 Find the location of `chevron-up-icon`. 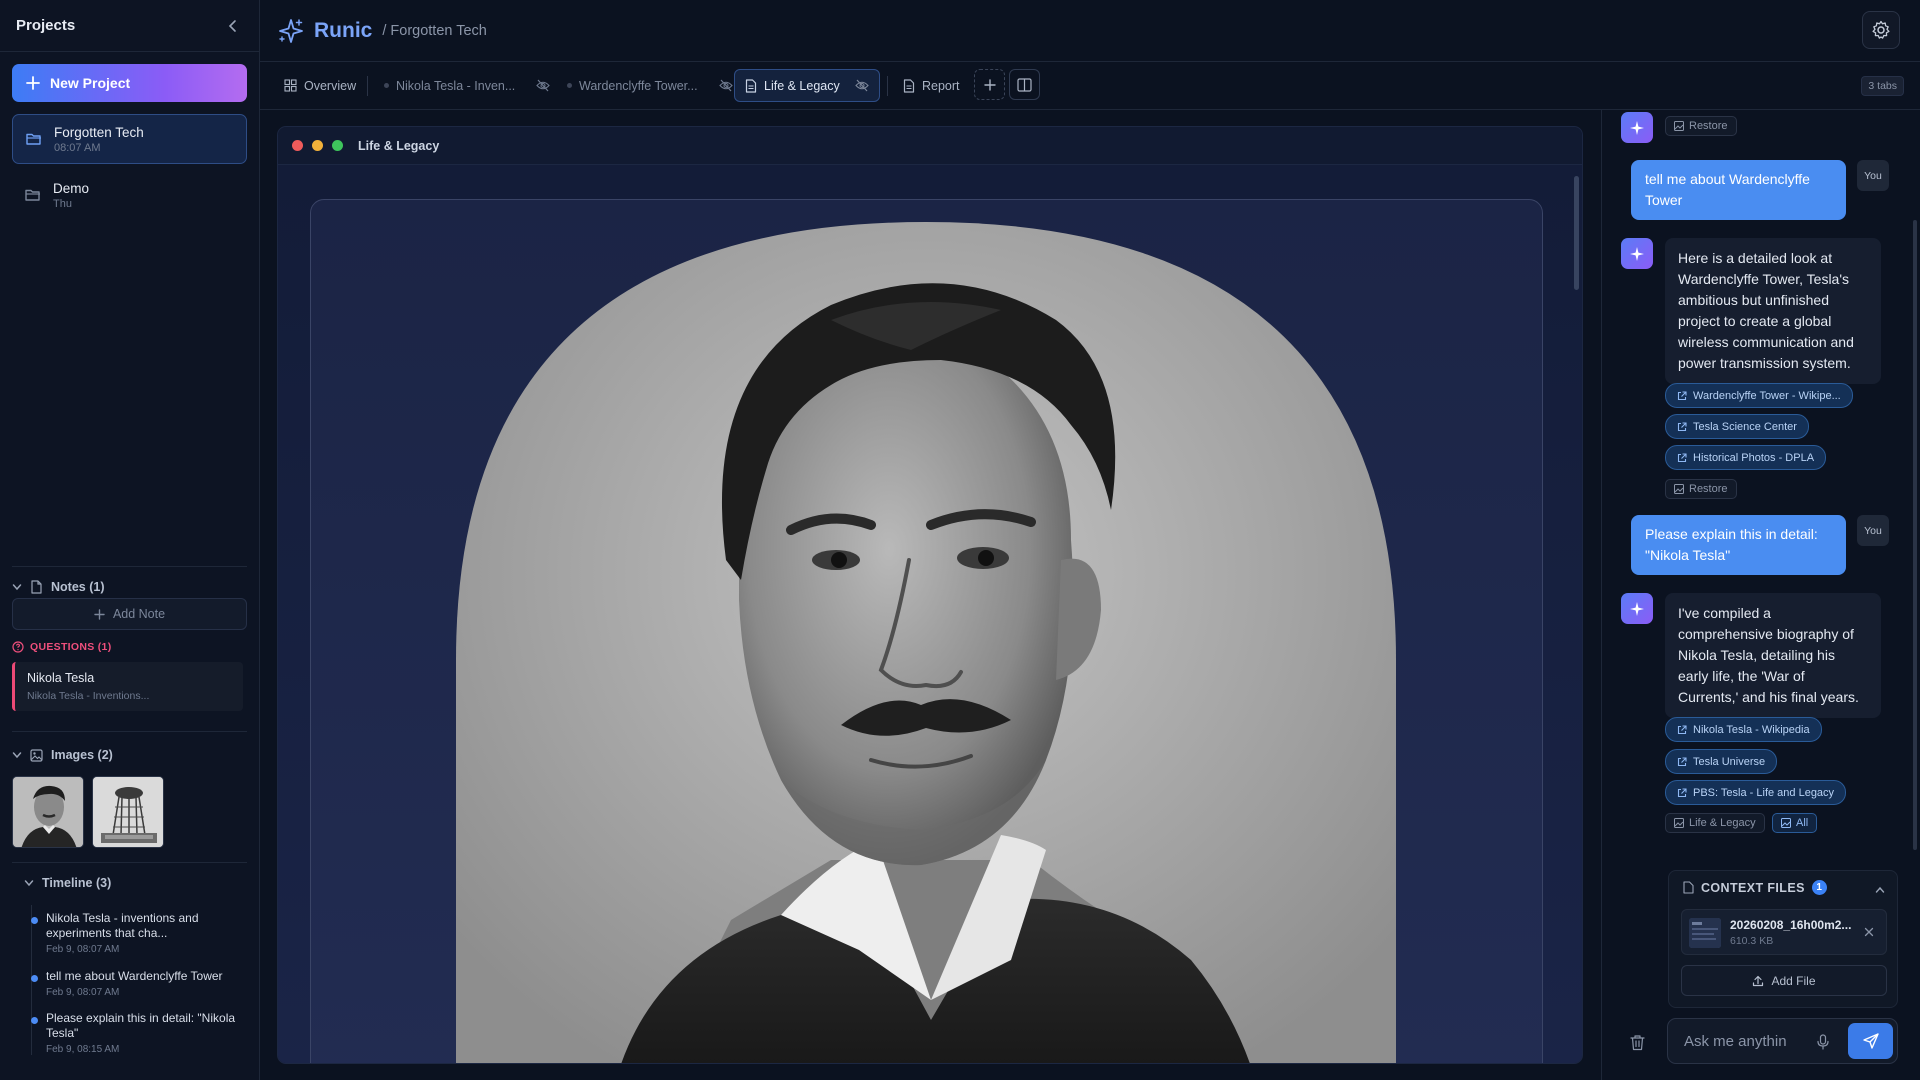

chevron-up-icon is located at coordinates (1880, 890).